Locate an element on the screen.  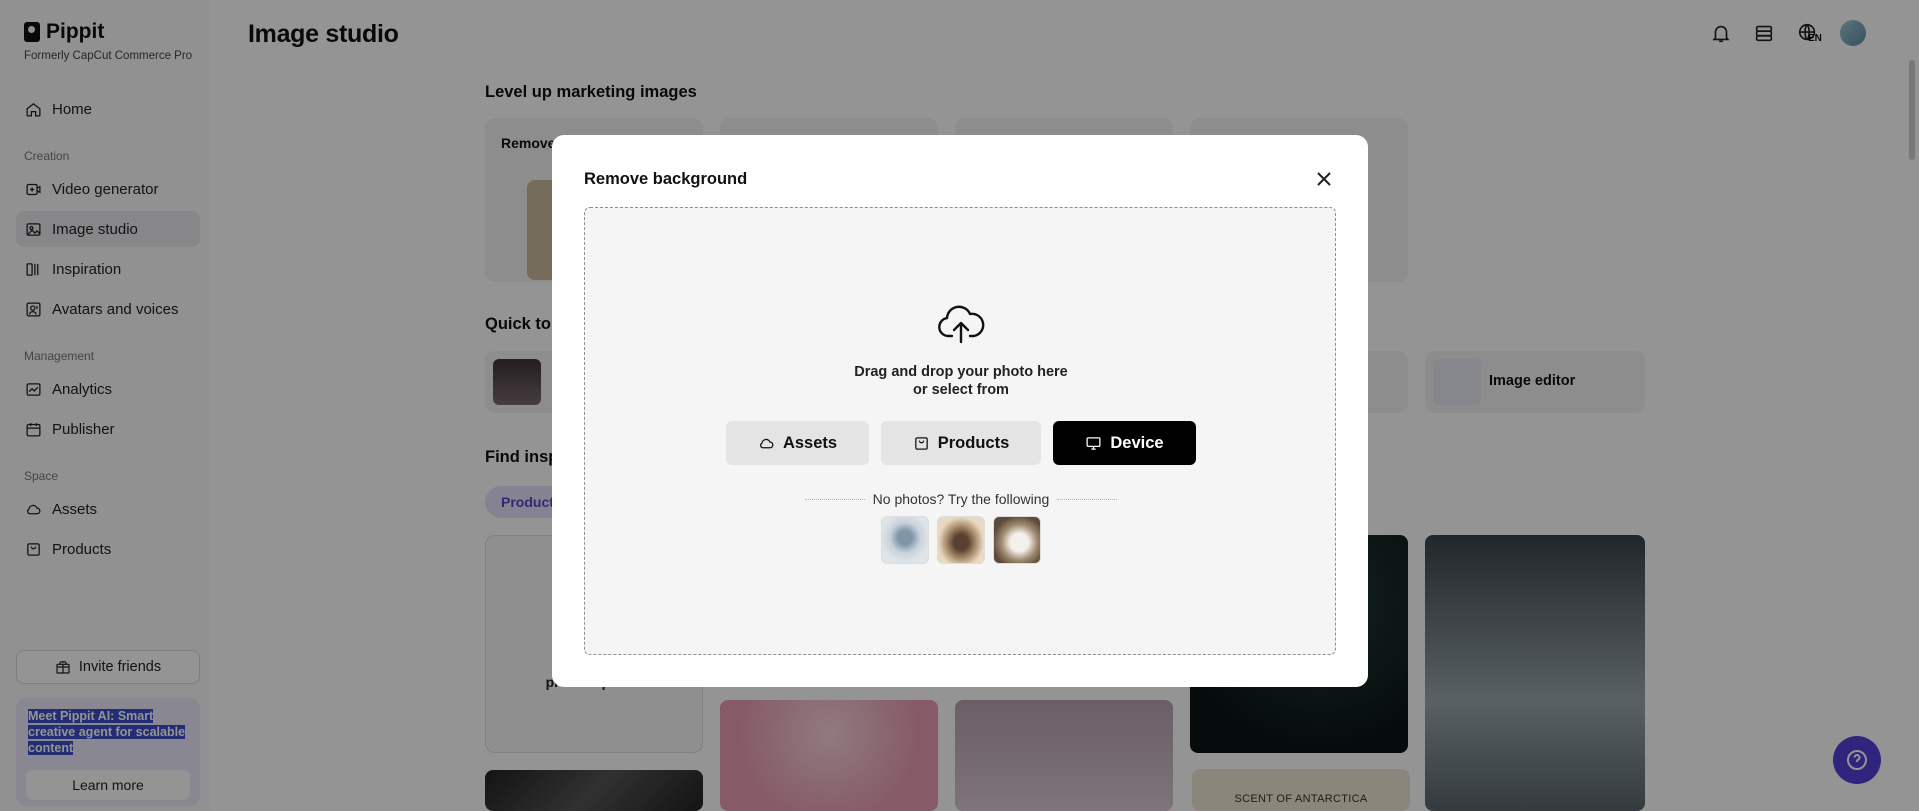
close-icon is located at coordinates (1324, 179).